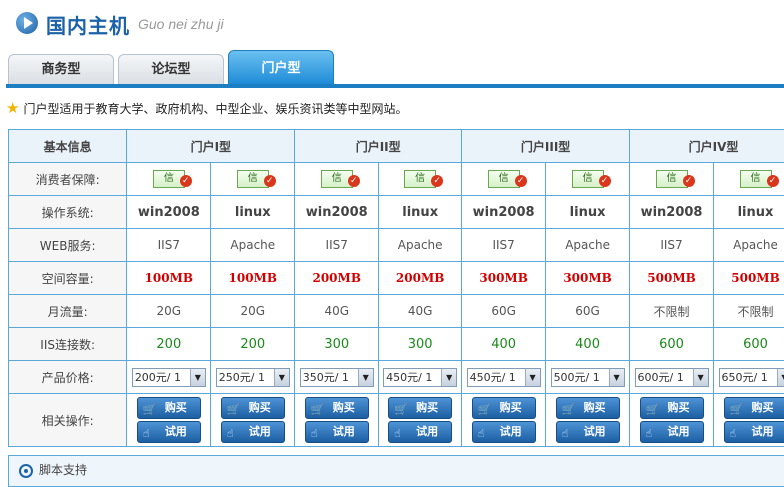 The height and width of the screenshot is (487, 784). I want to click on tab-underline, so click(395, 86).